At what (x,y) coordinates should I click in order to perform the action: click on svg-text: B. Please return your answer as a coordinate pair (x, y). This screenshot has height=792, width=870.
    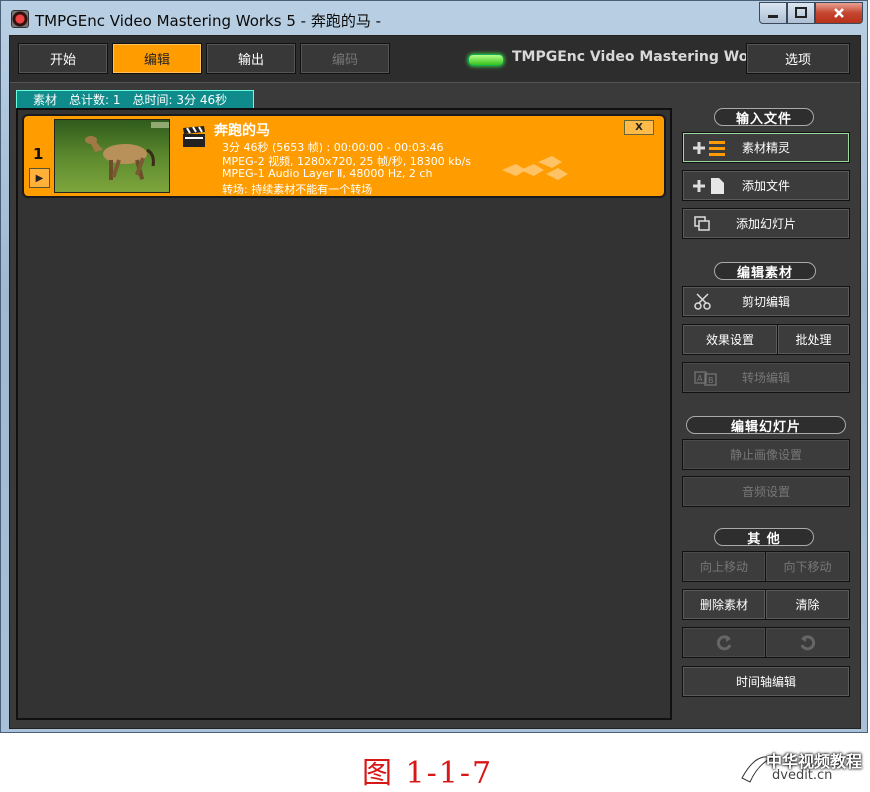
    Looking at the image, I should click on (711, 380).